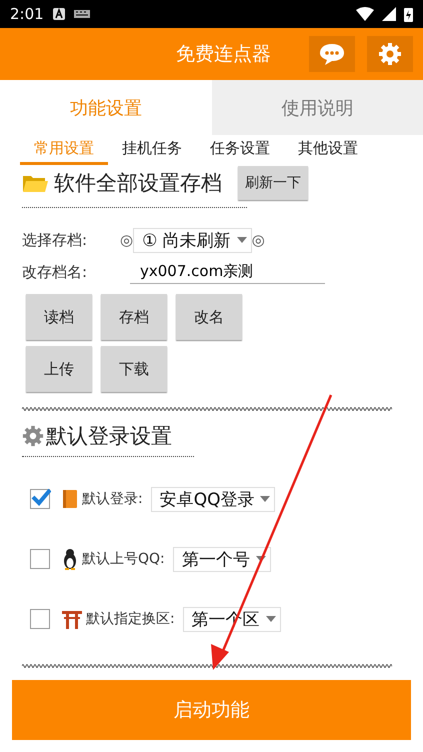  Describe the element at coordinates (130, 619) in the screenshot. I see `option-label: 默认指定换区:` at that location.